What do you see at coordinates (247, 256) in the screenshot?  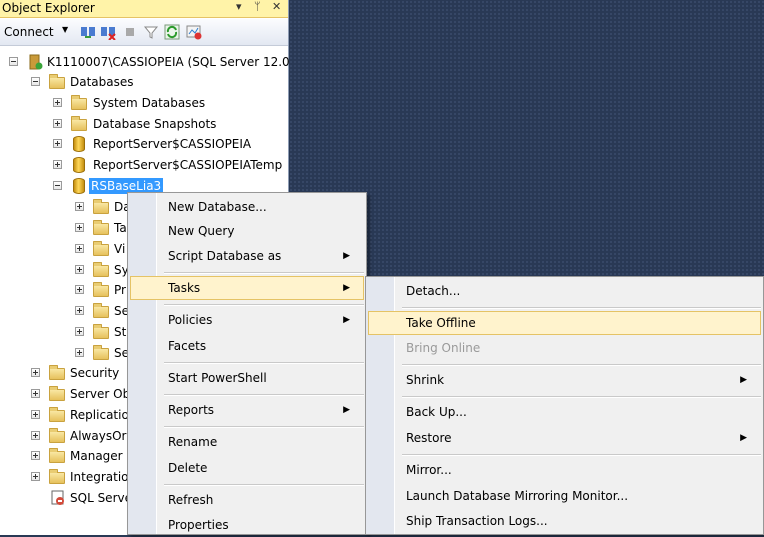 I see `menu-item-script-database-as: Script Database as ▶` at bounding box center [247, 256].